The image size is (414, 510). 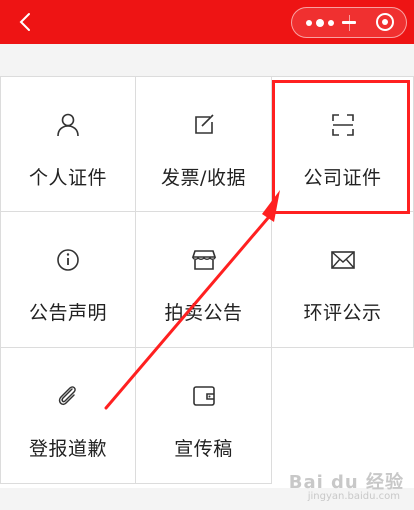 I want to click on wallet-icon, so click(x=204, y=396).